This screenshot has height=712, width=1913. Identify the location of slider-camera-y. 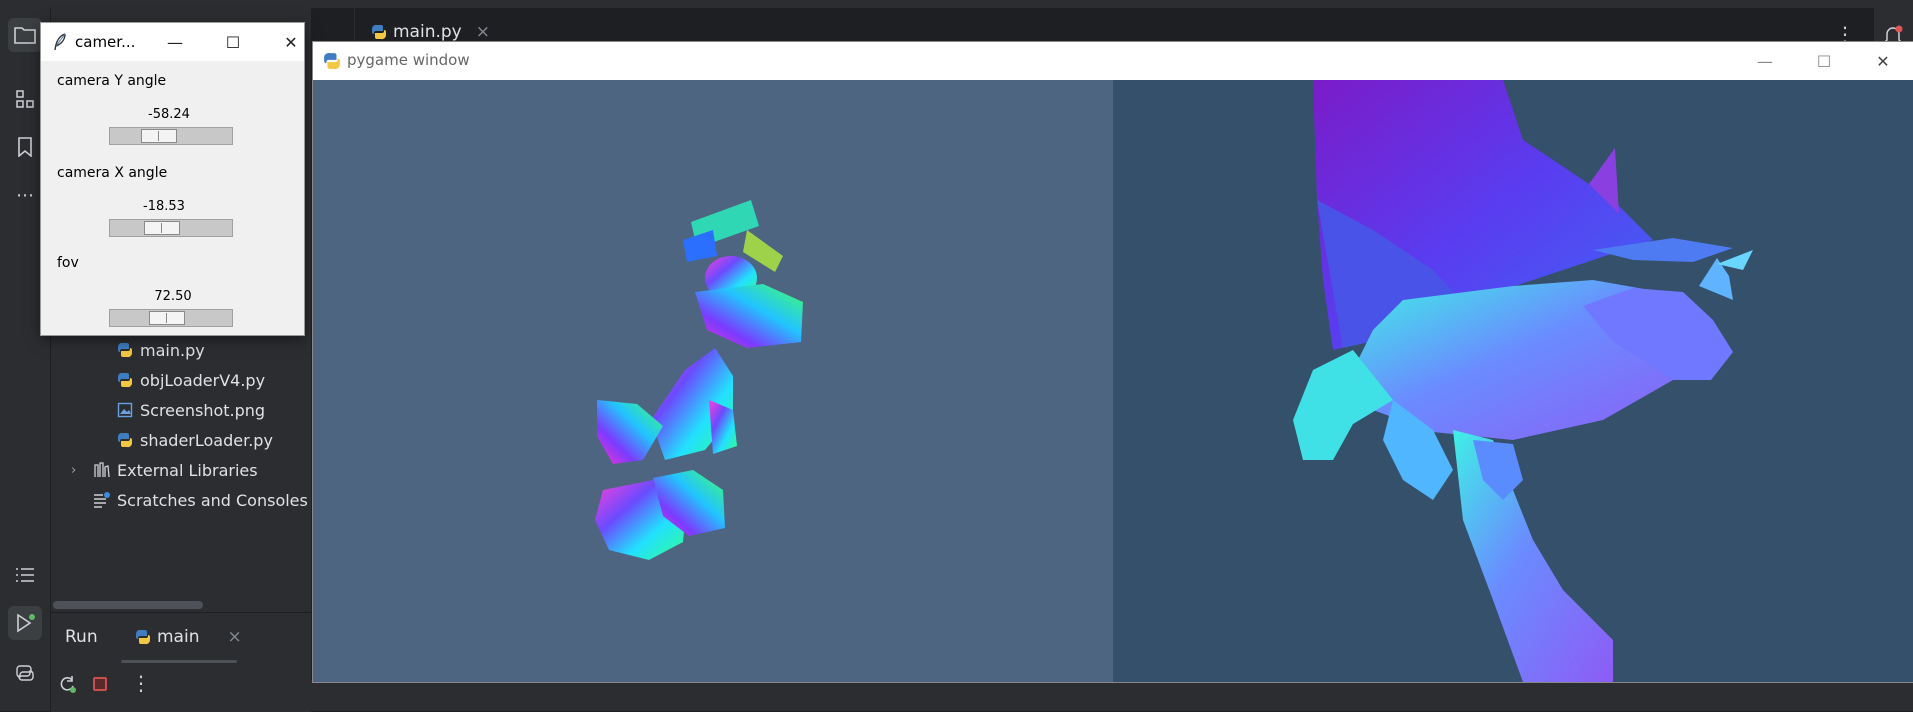
(171, 136).